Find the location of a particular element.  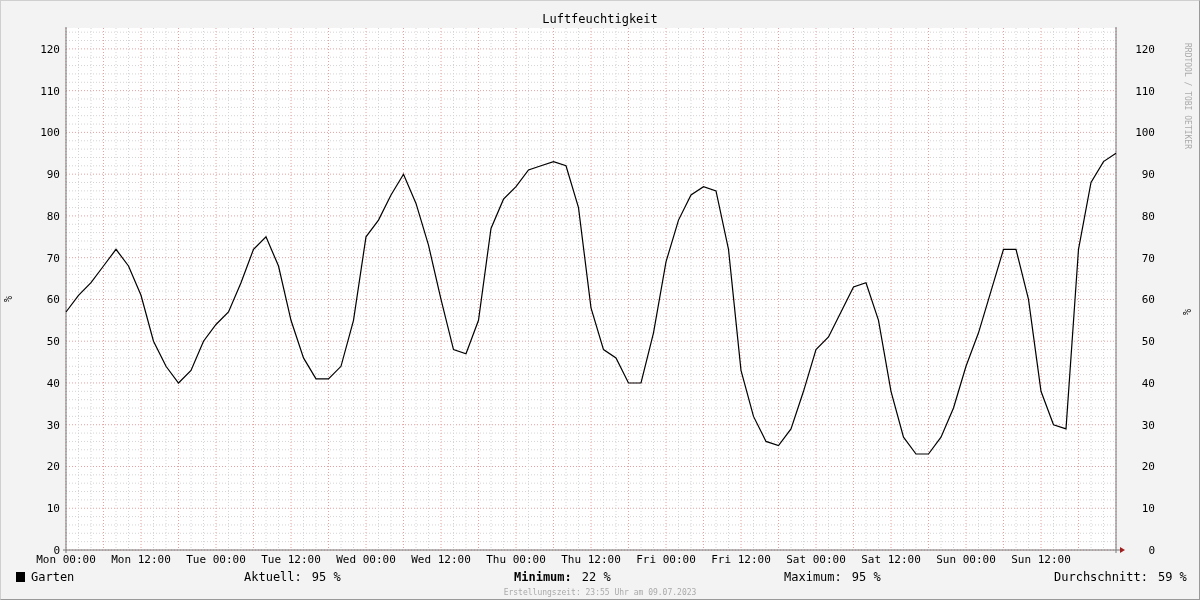

stat-label: Maximum: is located at coordinates (813, 577).